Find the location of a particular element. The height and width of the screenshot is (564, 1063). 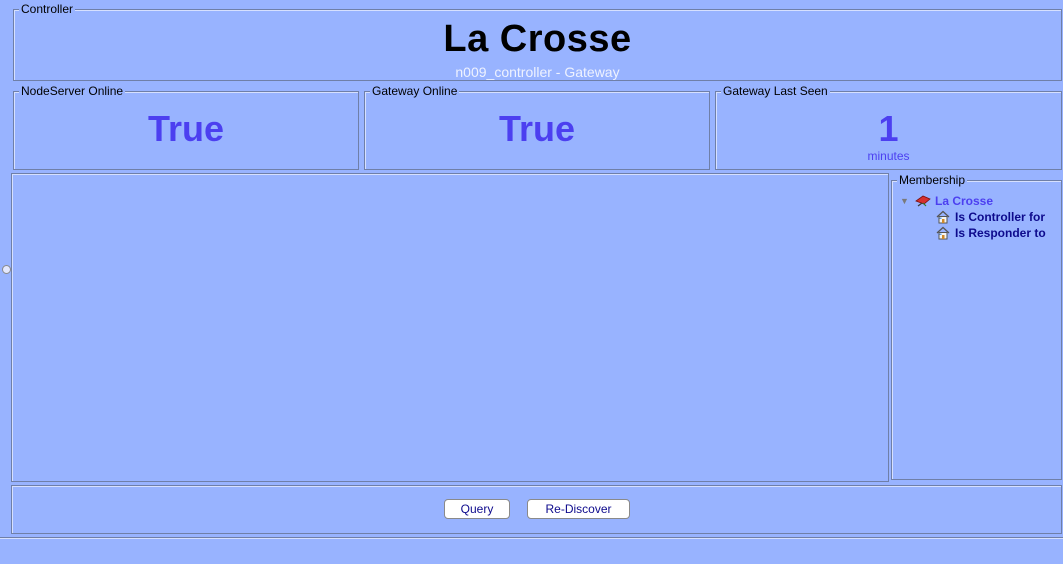

membership-legend: Membership is located at coordinates (932, 180).